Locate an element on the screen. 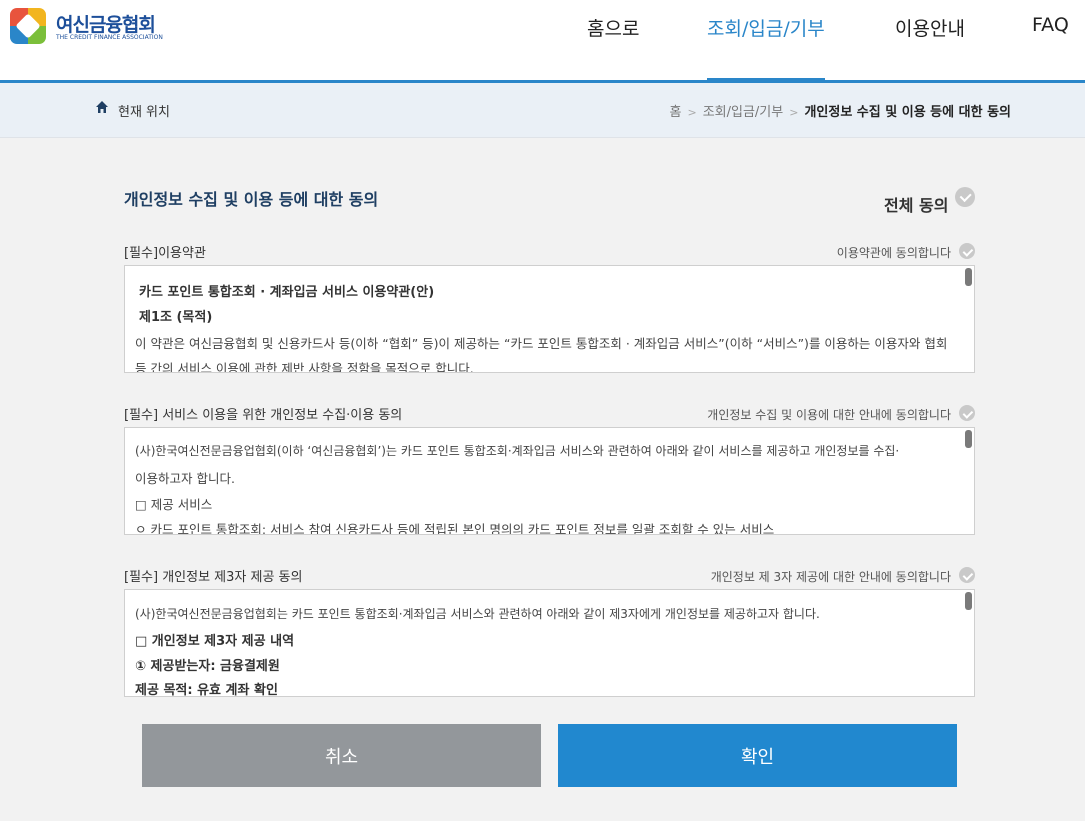  logo-title: 여신금융협회 is located at coordinates (106, 25).